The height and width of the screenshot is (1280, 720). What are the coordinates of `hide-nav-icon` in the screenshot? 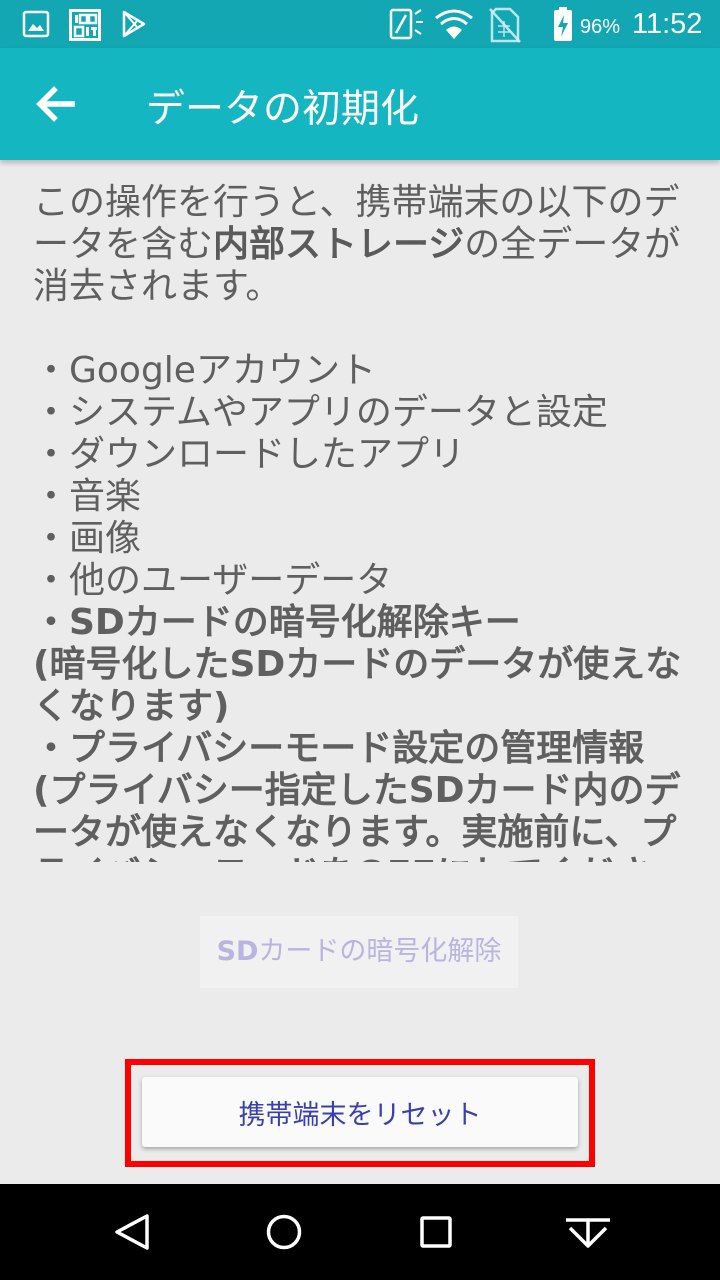 It's located at (588, 1233).